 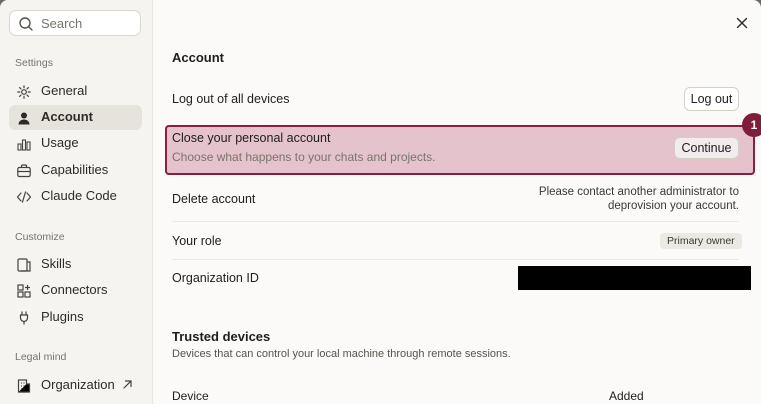 I want to click on code-icon, so click(x=24, y=197).